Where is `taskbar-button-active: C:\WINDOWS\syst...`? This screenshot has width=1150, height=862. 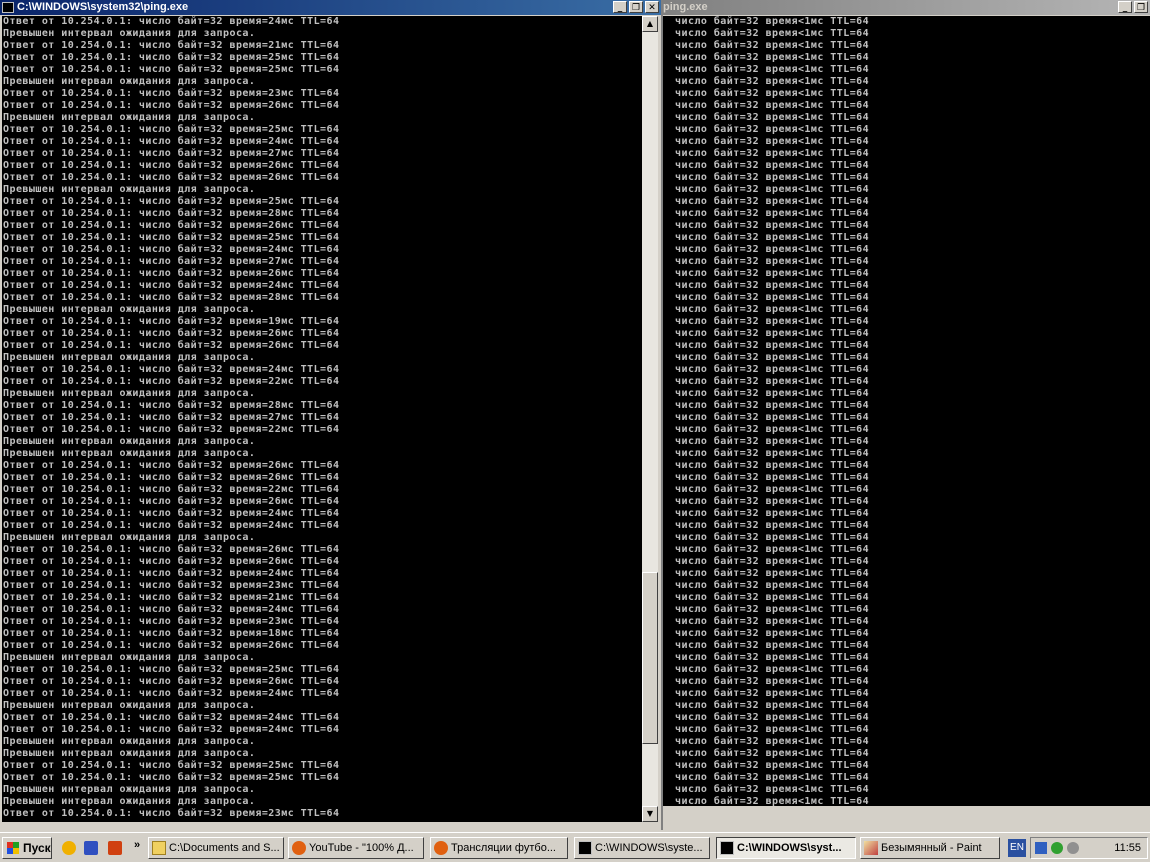 taskbar-button-active: C:\WINDOWS\syst... is located at coordinates (786, 848).